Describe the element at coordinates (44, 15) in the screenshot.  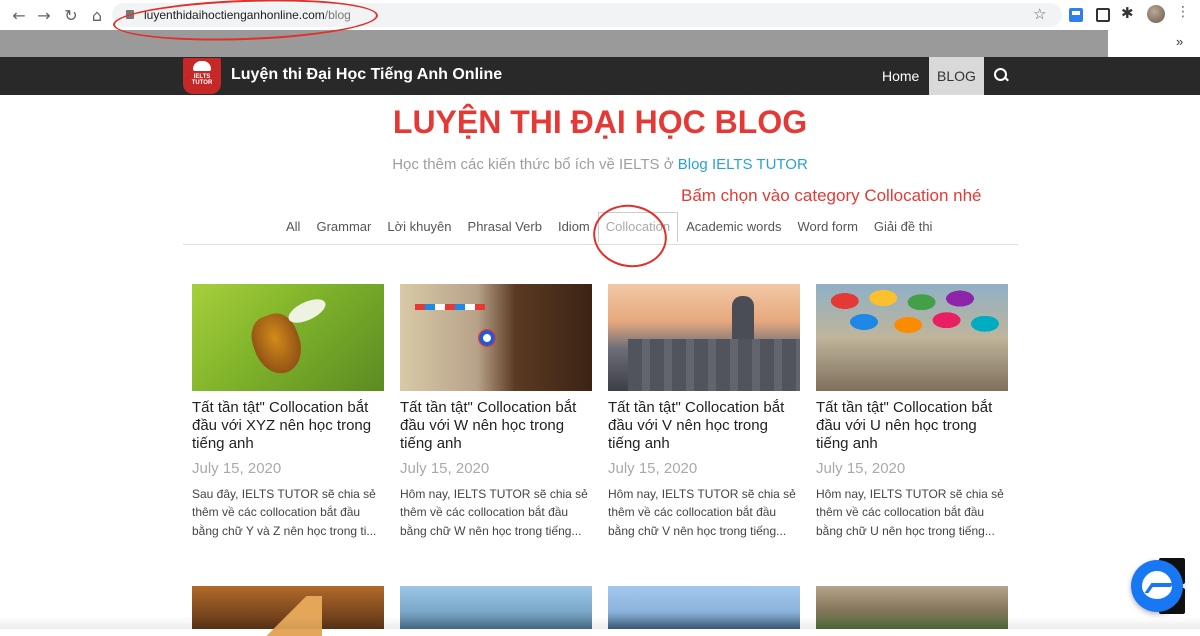
I see `forward-arrow-icon: →` at that location.